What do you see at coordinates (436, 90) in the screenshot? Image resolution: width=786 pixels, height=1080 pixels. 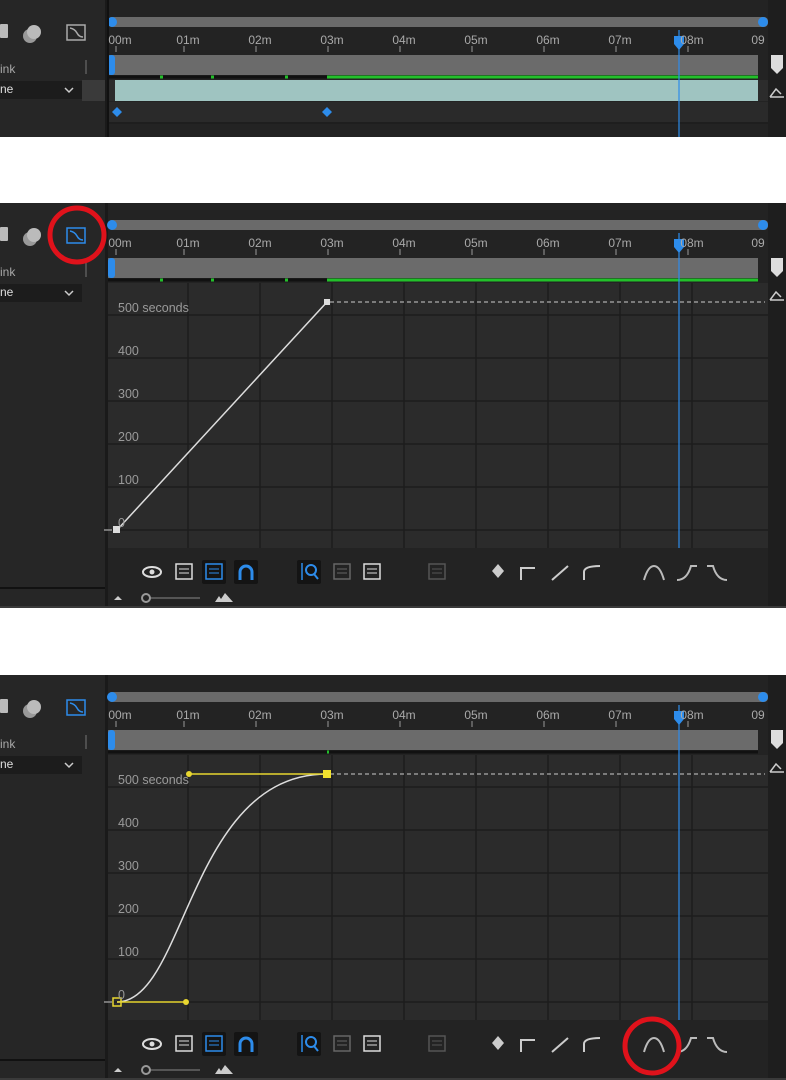 I see `layer-bar` at bounding box center [436, 90].